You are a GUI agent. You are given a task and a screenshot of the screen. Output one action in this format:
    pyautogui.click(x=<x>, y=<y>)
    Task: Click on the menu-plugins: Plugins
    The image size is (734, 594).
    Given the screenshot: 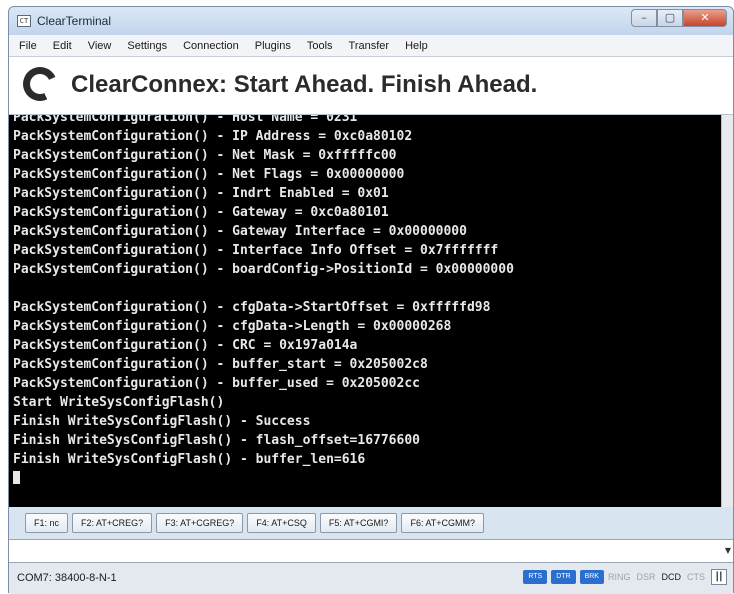 What is the action you would take?
    pyautogui.click(x=273, y=46)
    